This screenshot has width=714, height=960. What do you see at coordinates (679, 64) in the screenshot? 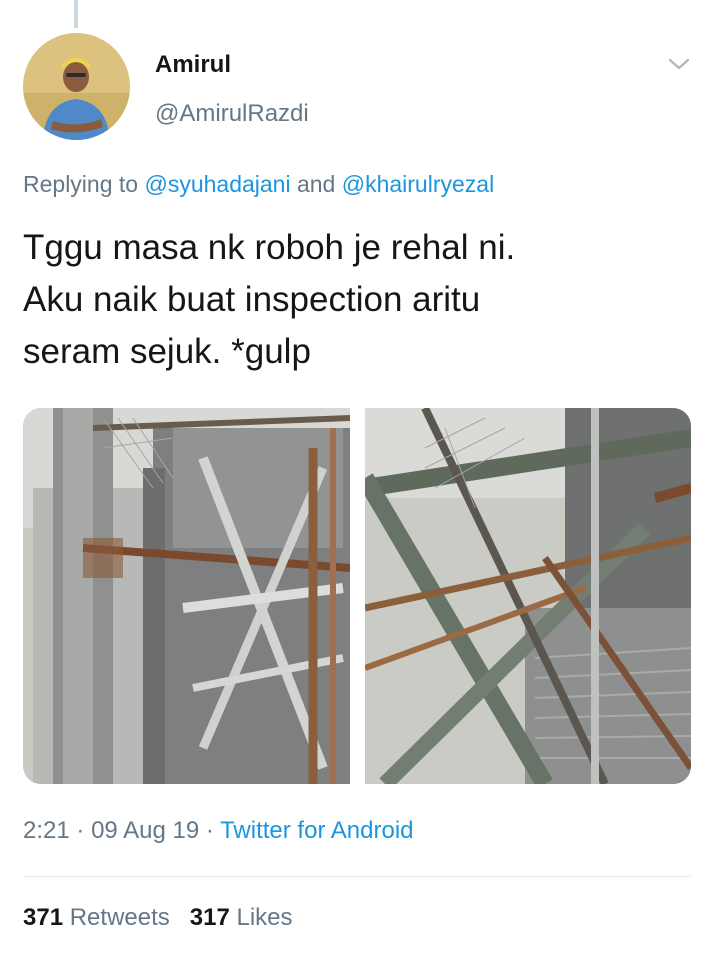
I see `chevron-down-icon` at bounding box center [679, 64].